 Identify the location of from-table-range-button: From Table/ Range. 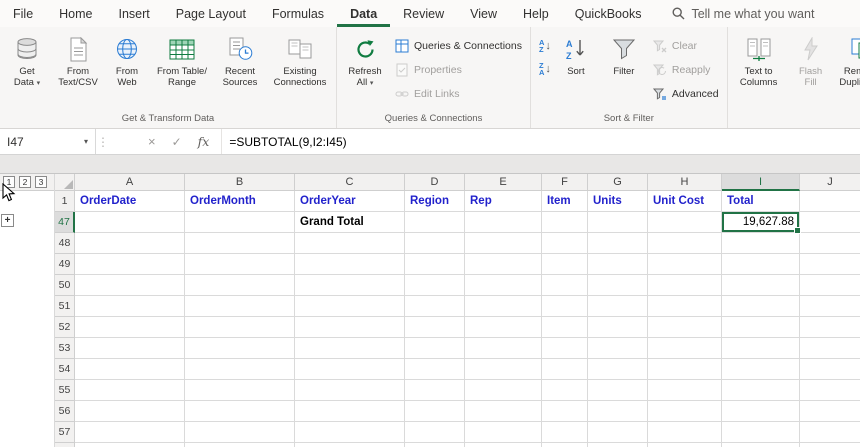
(182, 70).